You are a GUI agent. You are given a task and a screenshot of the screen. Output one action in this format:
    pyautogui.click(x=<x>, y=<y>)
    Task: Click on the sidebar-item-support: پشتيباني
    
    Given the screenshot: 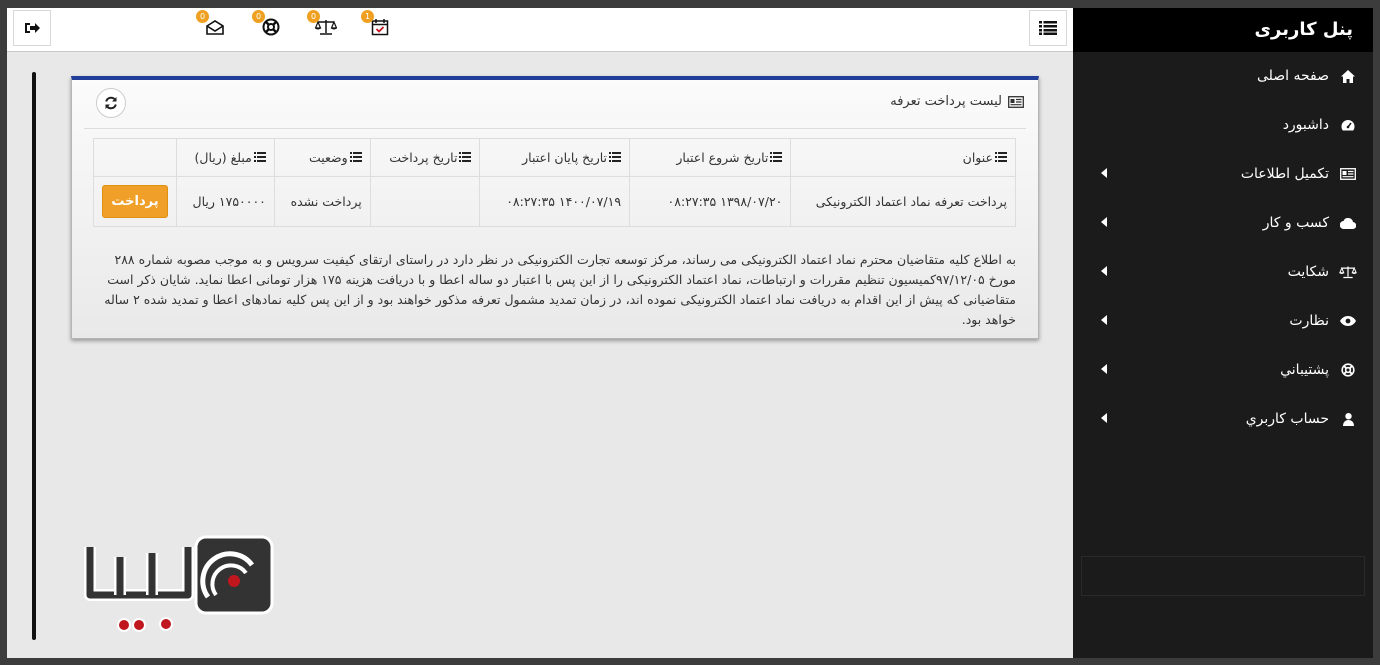 What is the action you would take?
    pyautogui.click(x=1223, y=370)
    